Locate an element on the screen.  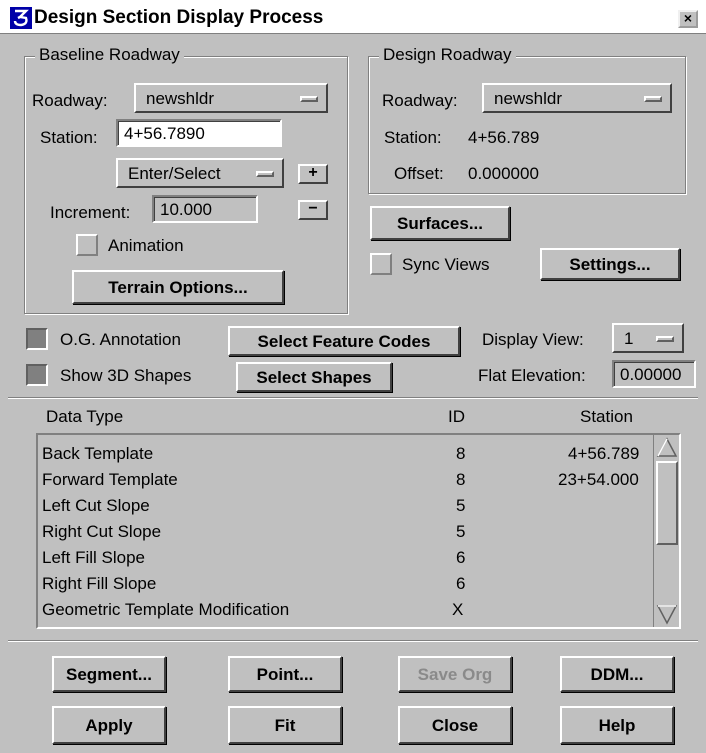
row-data-type: Right Fill Slope is located at coordinates (99, 583).